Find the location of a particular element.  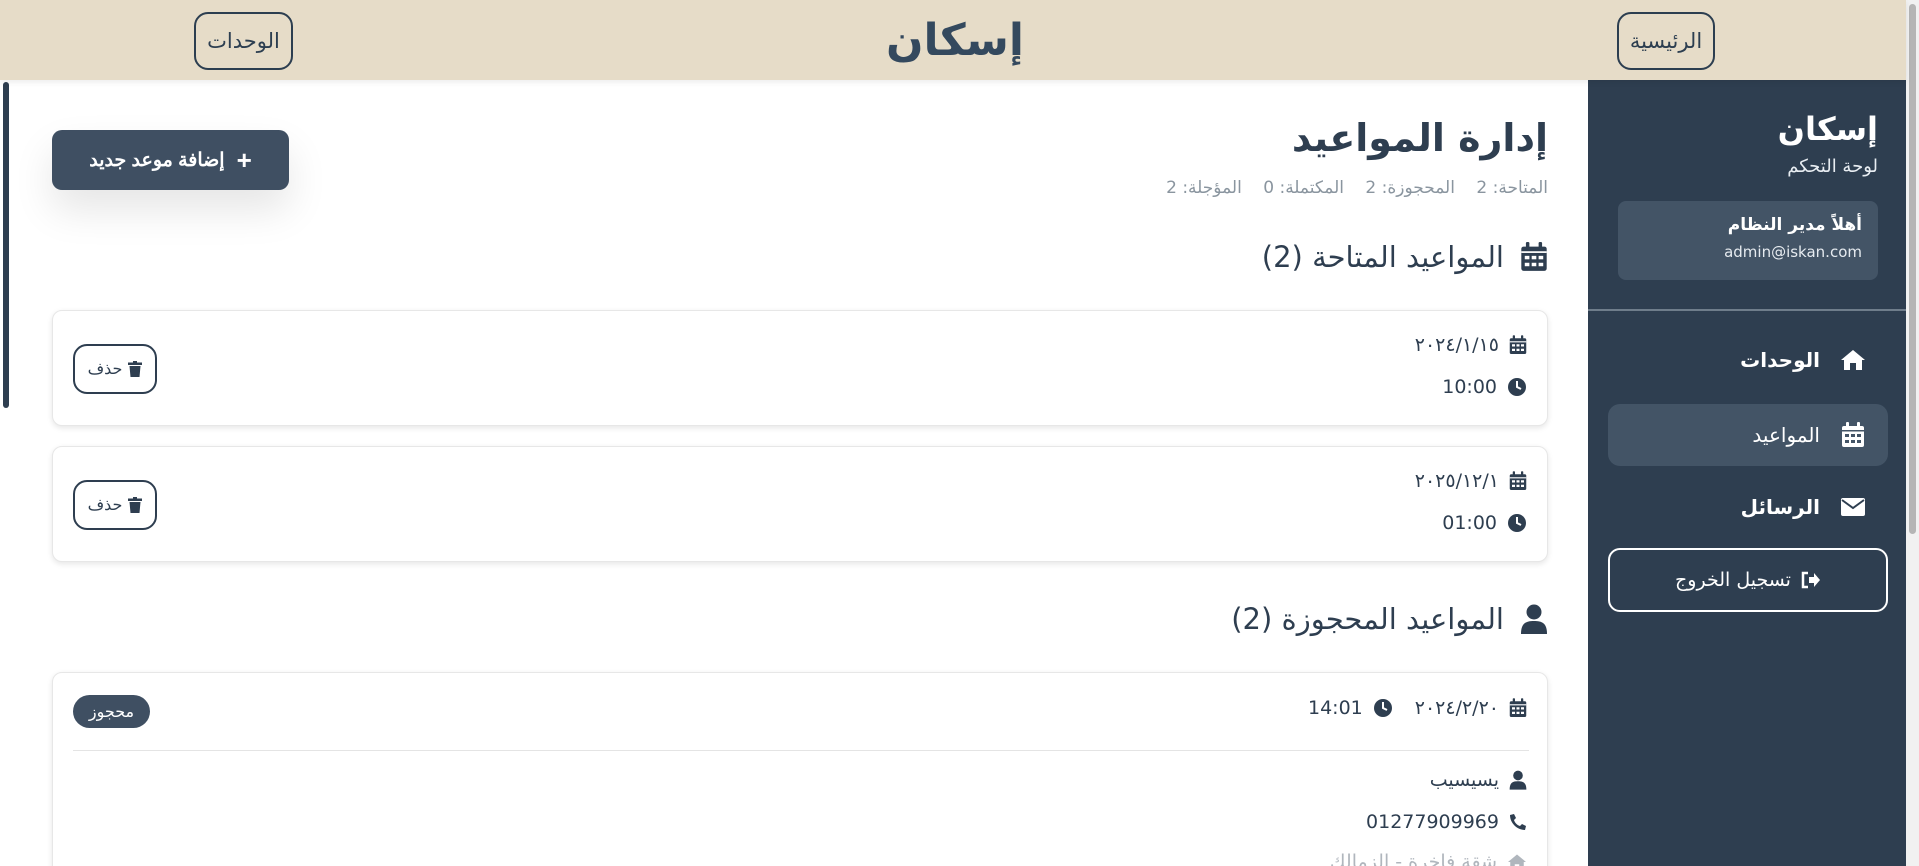

page-scrollbar is located at coordinates (1912, 433).